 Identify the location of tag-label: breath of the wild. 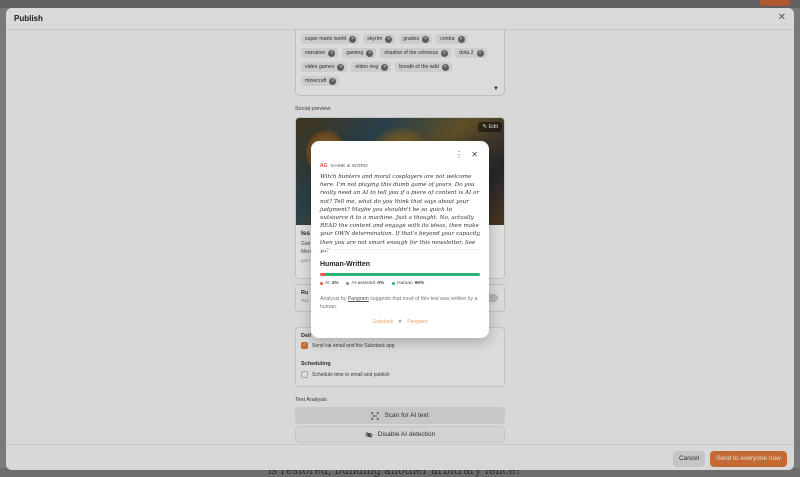
(419, 67).